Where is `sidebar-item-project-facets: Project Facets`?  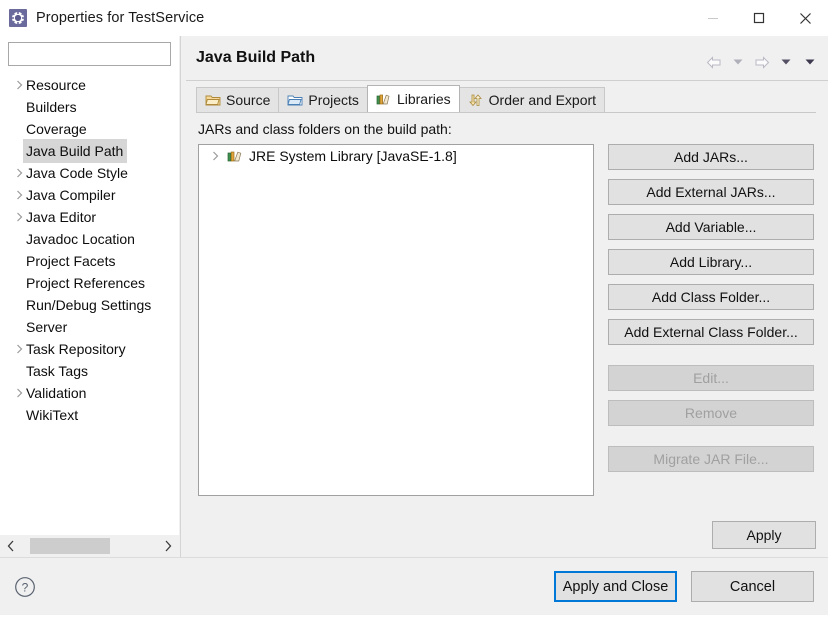
sidebar-item-project-facets: Project Facets is located at coordinates (89, 261).